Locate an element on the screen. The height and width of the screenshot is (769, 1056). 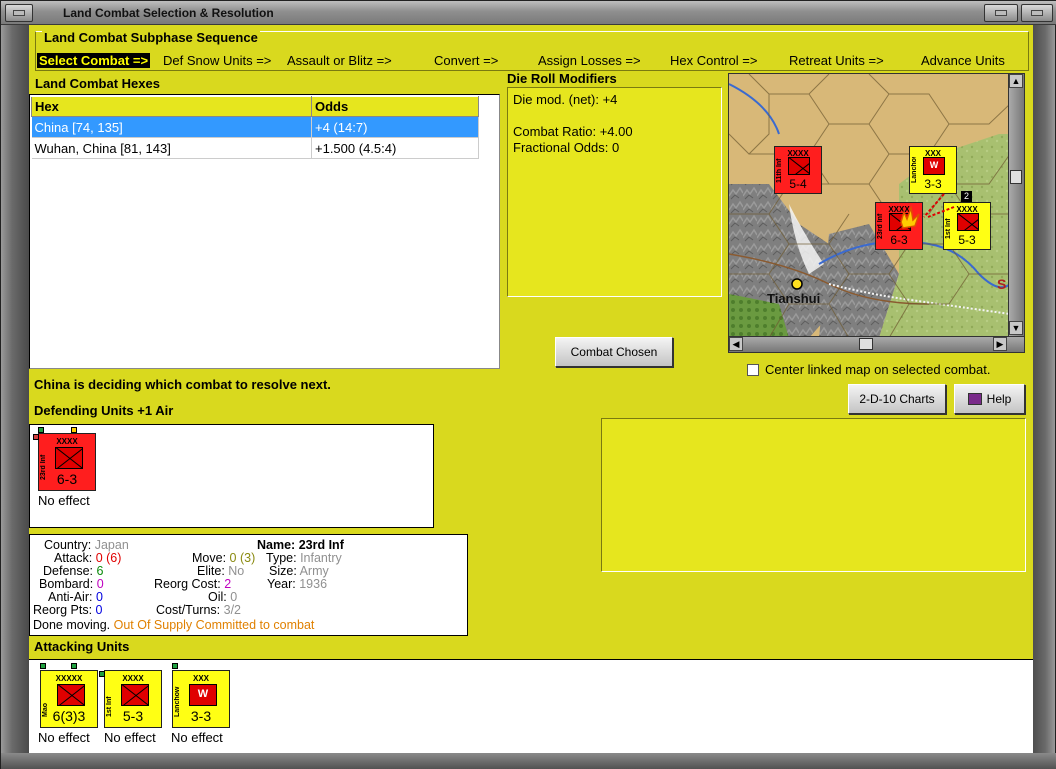
hexes-label: Land Combat Hexes is located at coordinates (97, 83).